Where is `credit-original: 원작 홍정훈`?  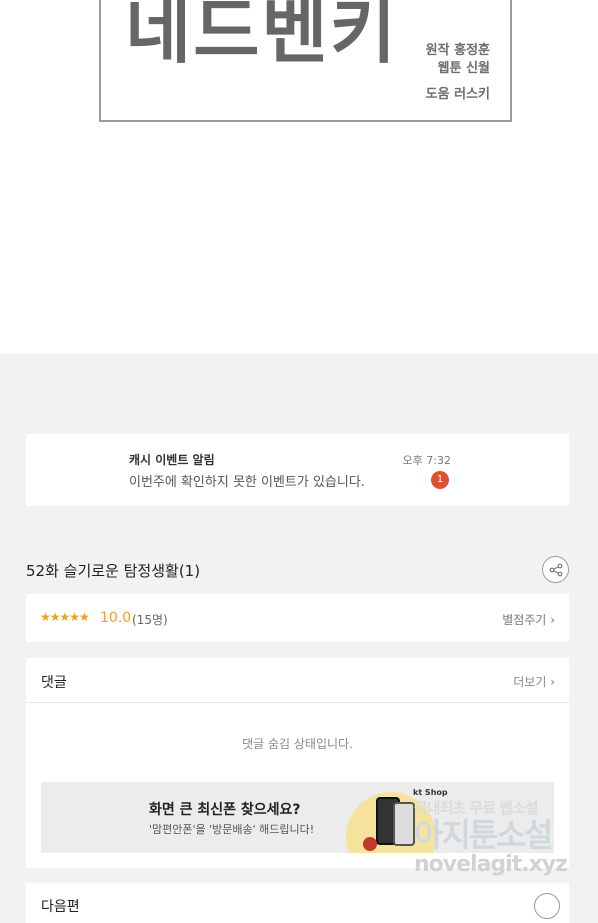 credit-original: 원작 홍정훈 is located at coordinates (457, 50).